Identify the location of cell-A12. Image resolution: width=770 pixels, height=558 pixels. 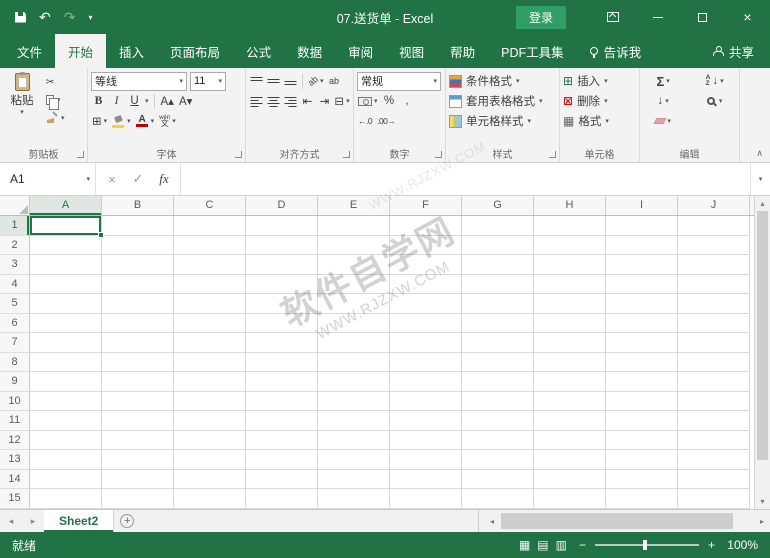
(66, 440).